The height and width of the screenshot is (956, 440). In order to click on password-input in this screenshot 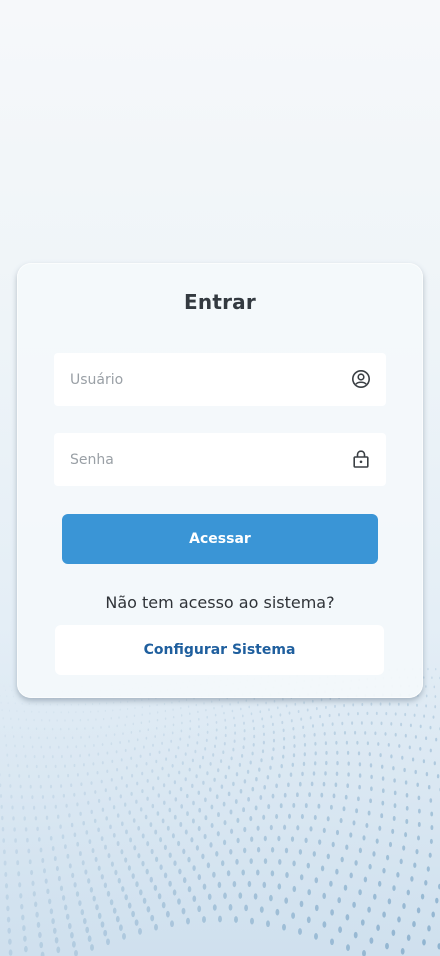, I will do `click(220, 459)`.